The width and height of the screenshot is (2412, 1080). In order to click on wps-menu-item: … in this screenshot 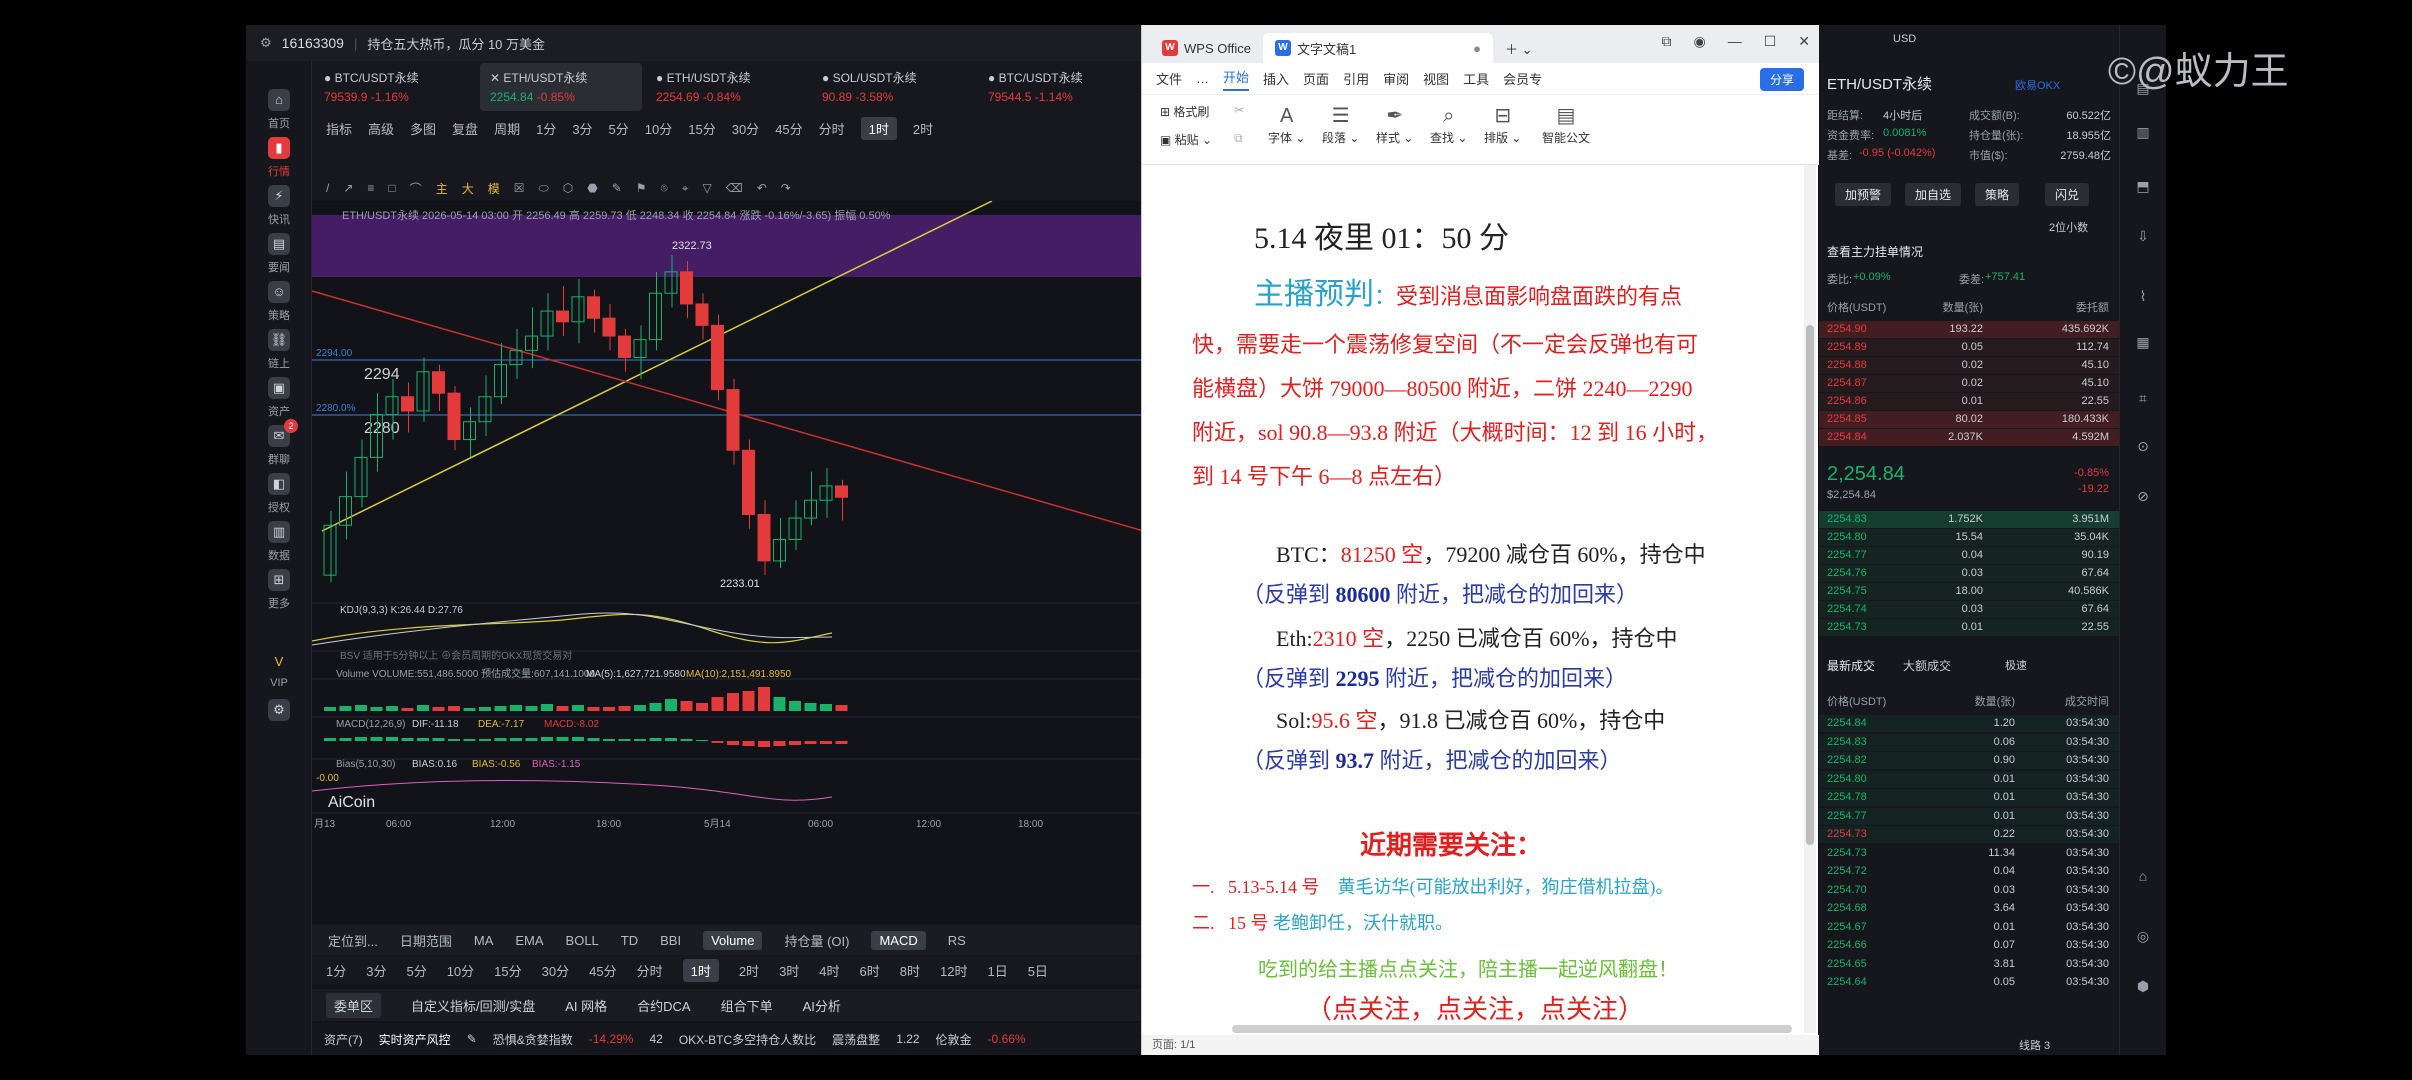, I will do `click(1202, 78)`.